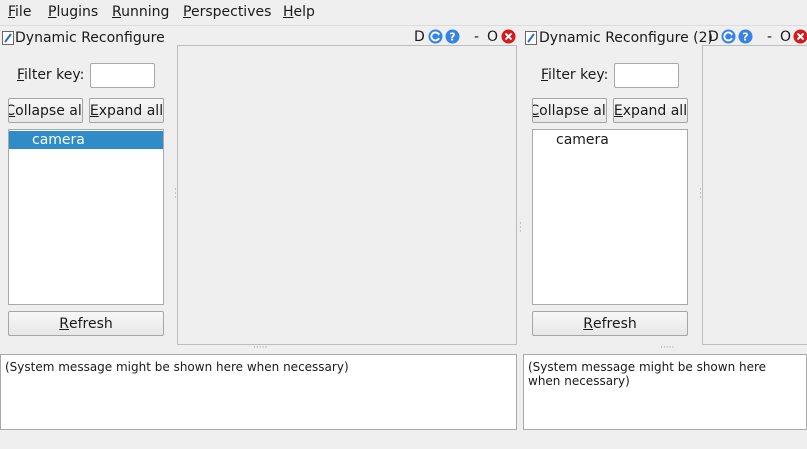 This screenshot has height=449, width=807. I want to click on menu-perspectives: Perspectives, so click(227, 12).